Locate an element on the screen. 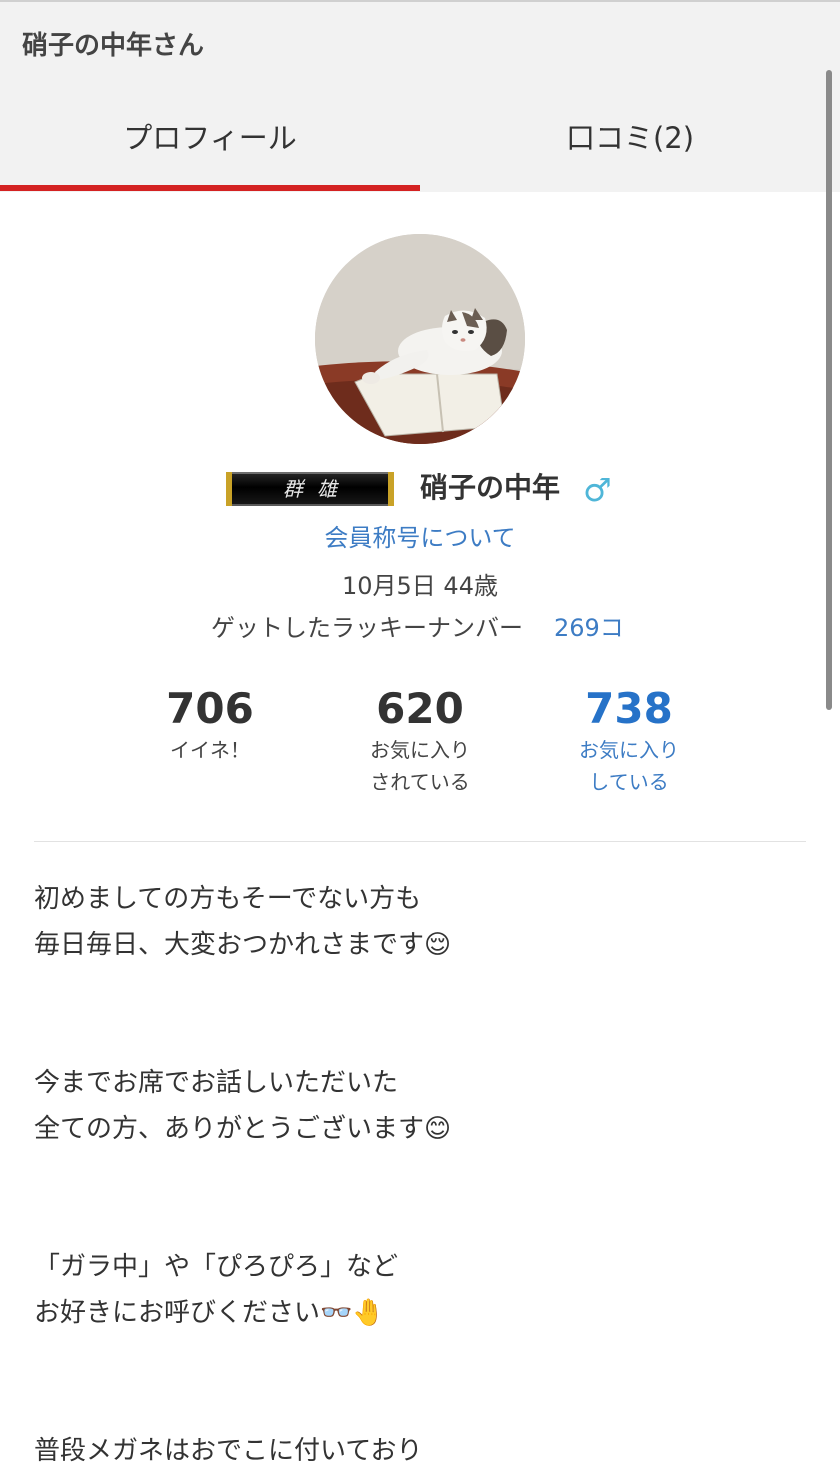 This screenshot has width=840, height=1474. bio-line: お好きにお呼びください👓🤚 is located at coordinates (209, 1313).